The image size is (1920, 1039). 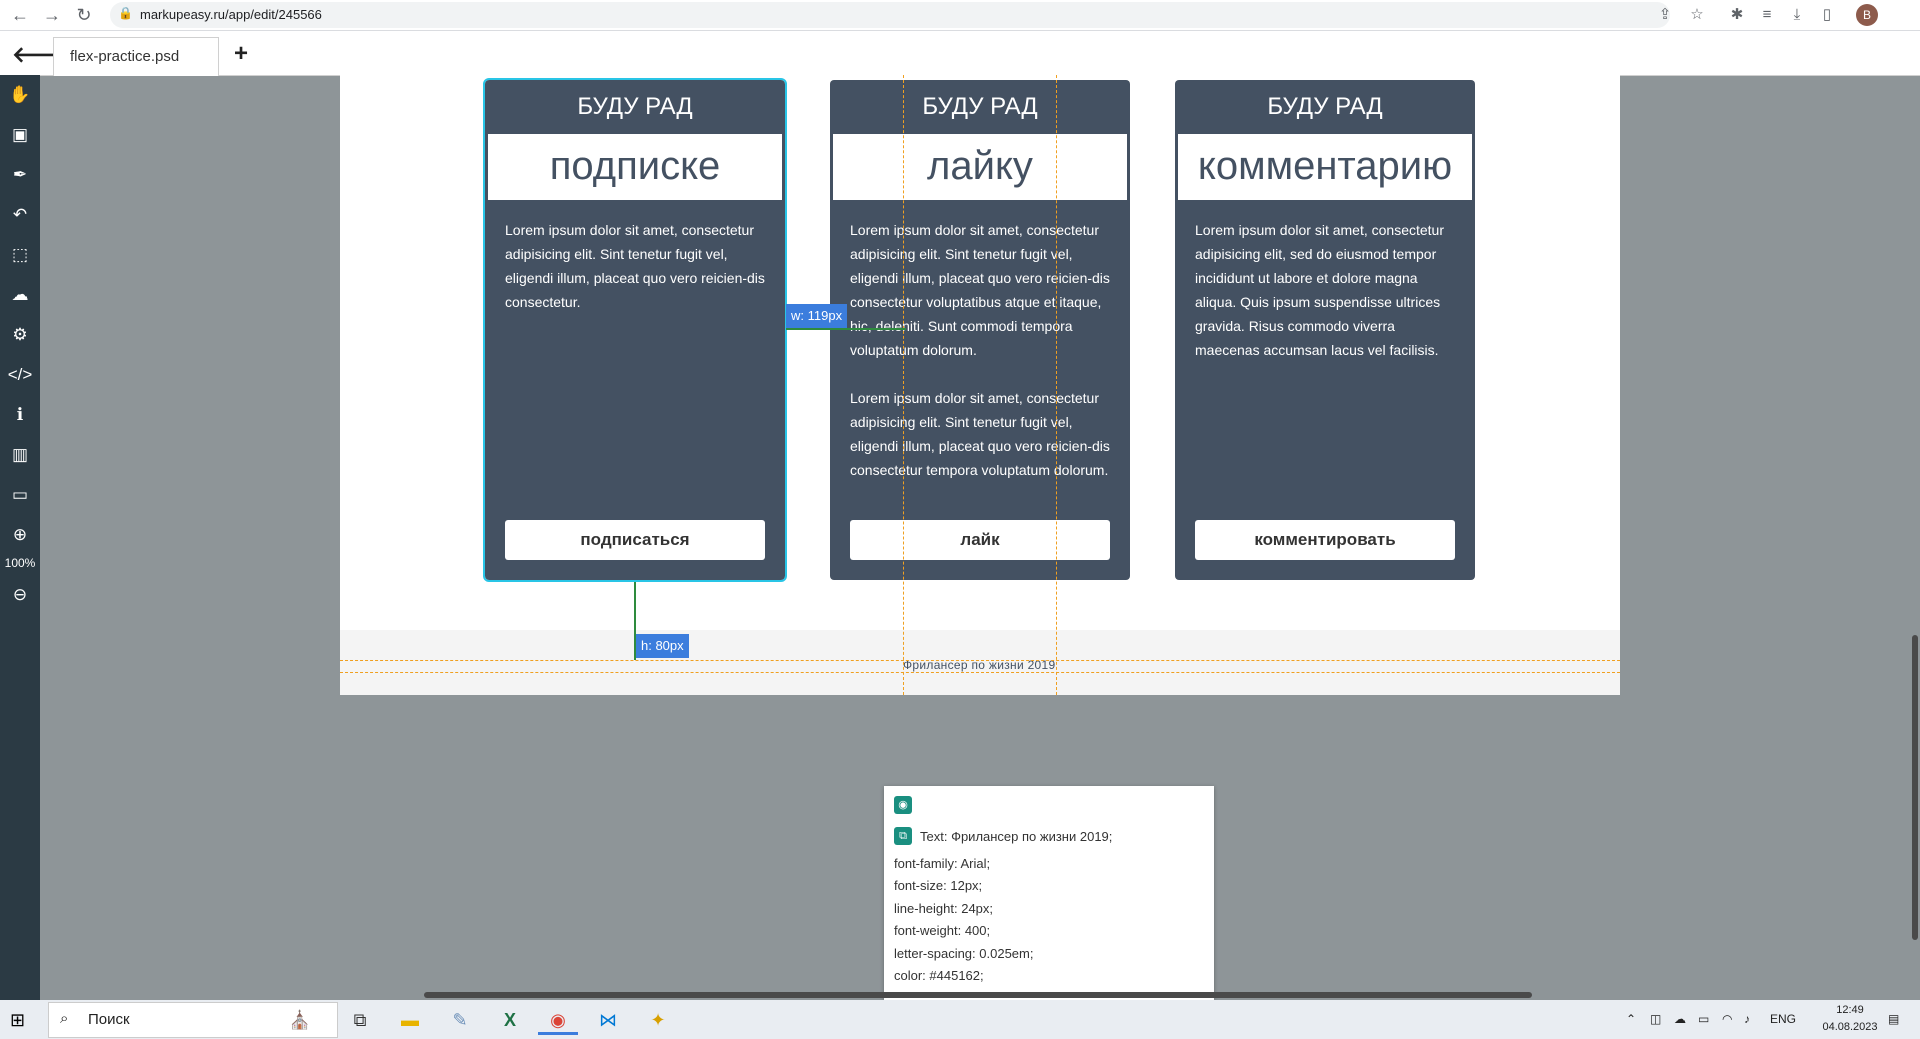 I want to click on reload-icon: ↻, so click(x=84, y=15).